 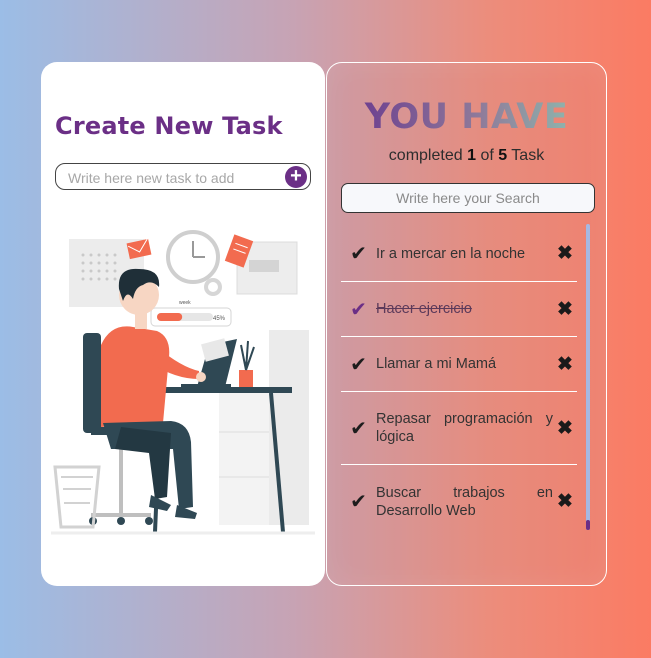 What do you see at coordinates (219, 319) in the screenshot?
I see `progress-label: 45%` at bounding box center [219, 319].